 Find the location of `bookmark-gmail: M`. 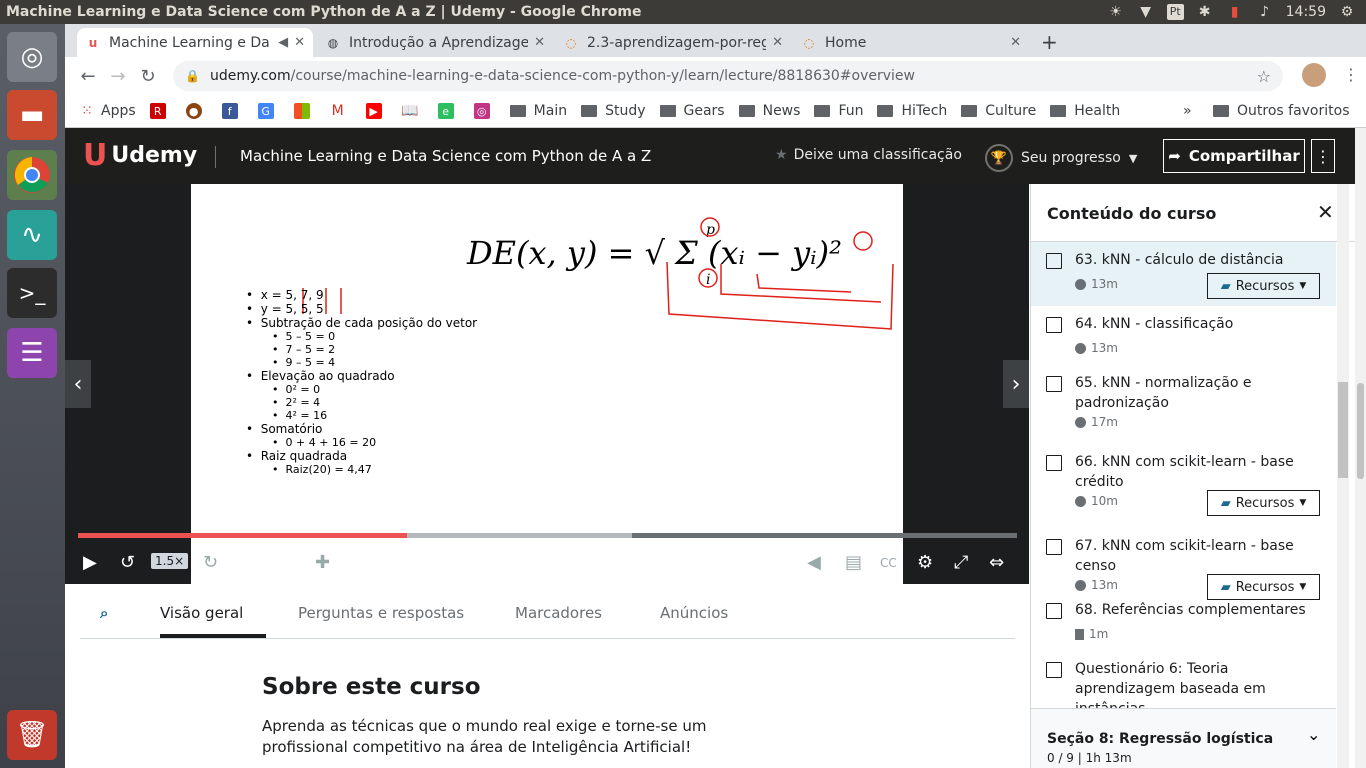

bookmark-gmail: M is located at coordinates (341, 111).